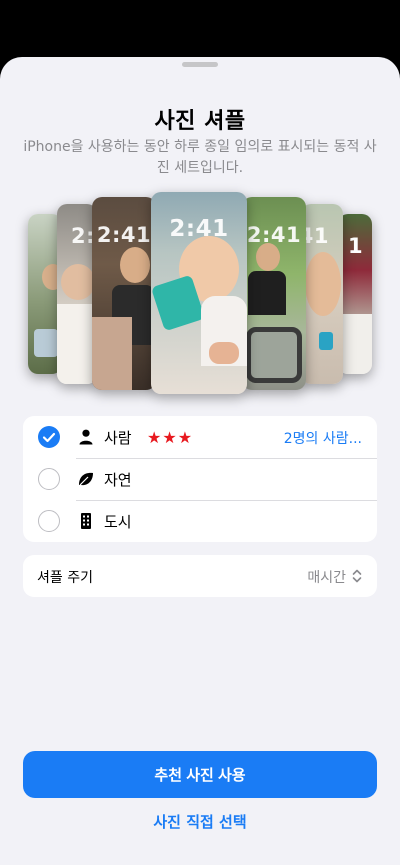 The image size is (400, 865). I want to click on option-label: 도시, so click(118, 522).